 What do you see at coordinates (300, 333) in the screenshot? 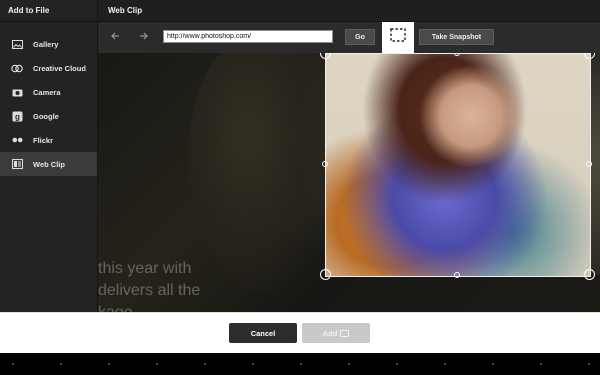
I see `dialog-action-bar: Cancel Add` at bounding box center [300, 333].